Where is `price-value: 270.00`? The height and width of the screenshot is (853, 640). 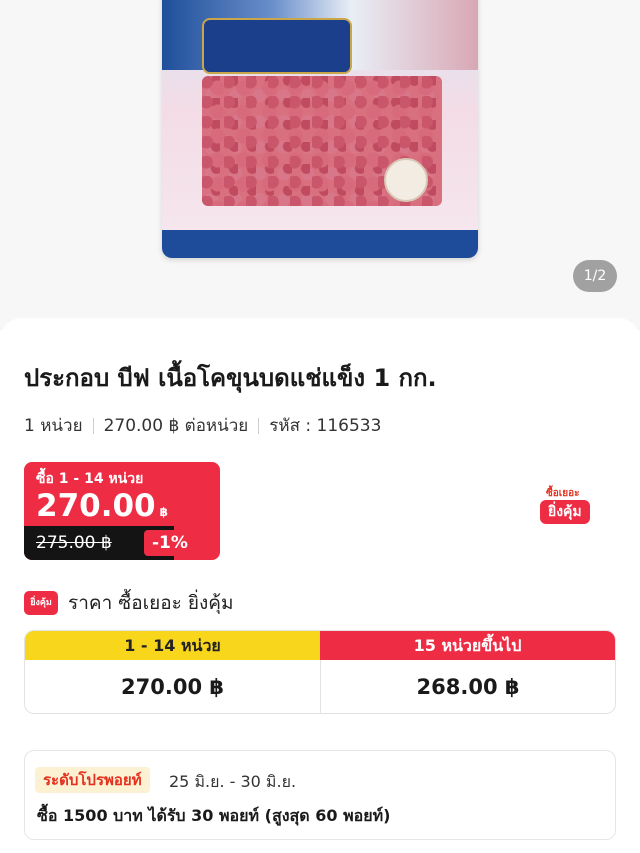
price-value: 270.00 is located at coordinates (96, 506).